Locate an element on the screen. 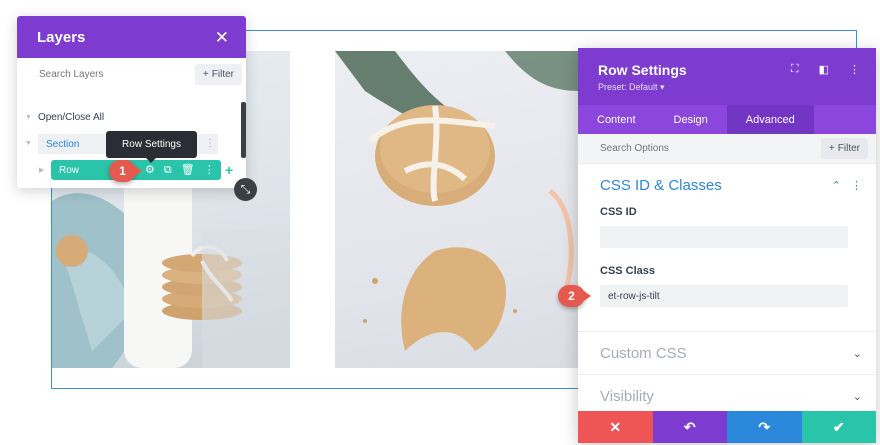  step-badge-2: 2 is located at coordinates (574, 296).